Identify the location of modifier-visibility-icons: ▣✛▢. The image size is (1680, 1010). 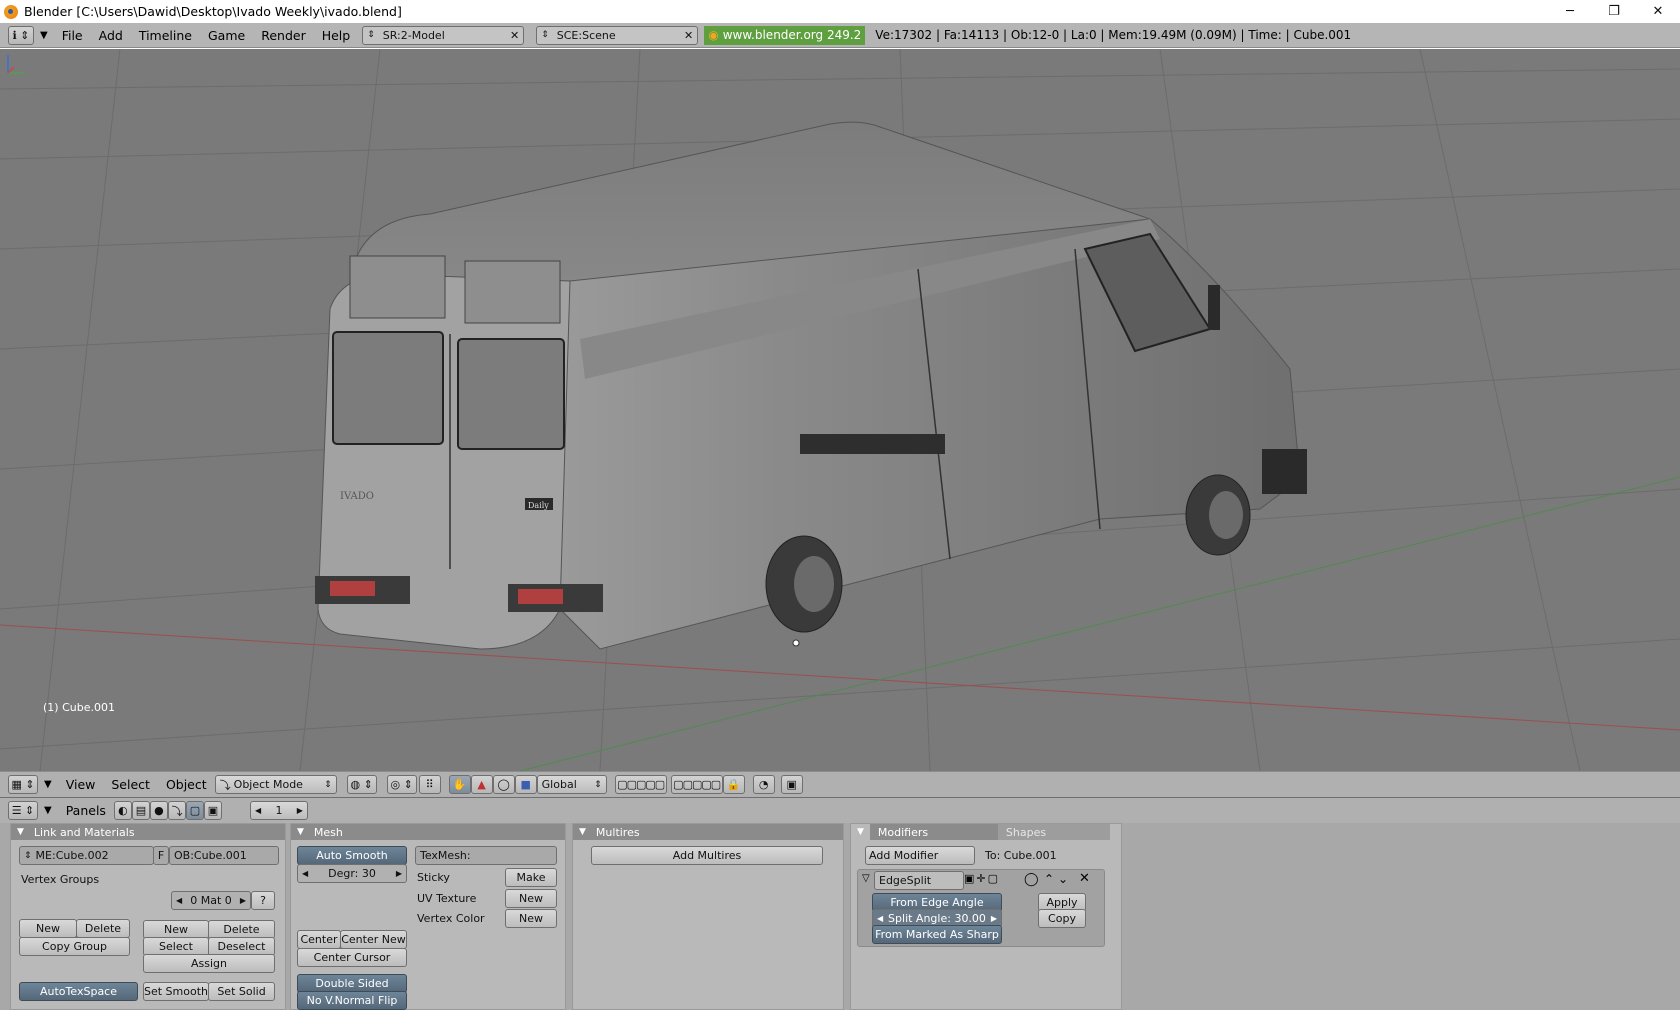
(988, 880).